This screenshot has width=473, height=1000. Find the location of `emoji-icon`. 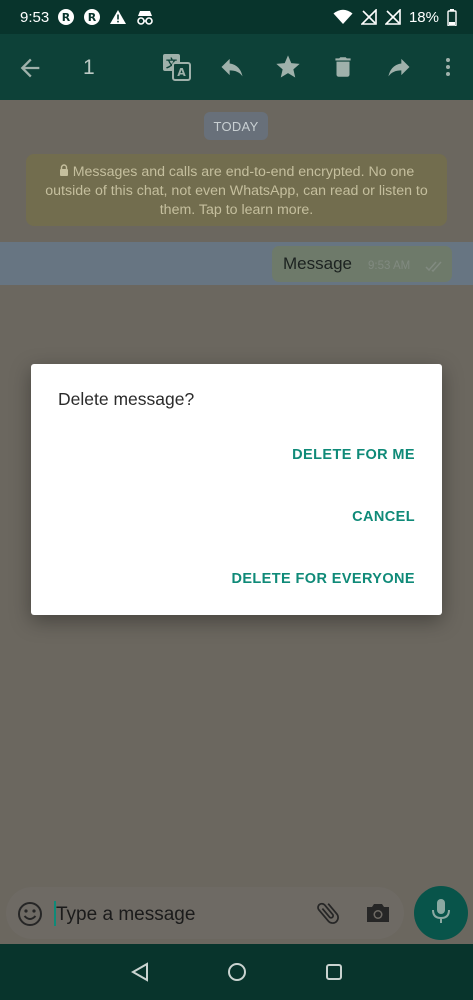

emoji-icon is located at coordinates (30, 916).